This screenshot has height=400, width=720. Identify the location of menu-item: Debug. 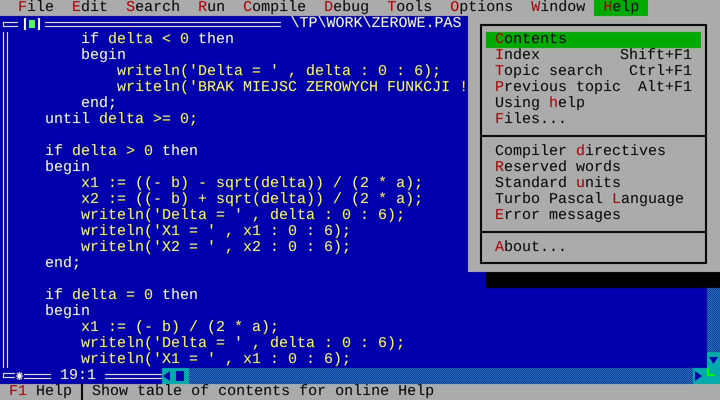
(346, 8).